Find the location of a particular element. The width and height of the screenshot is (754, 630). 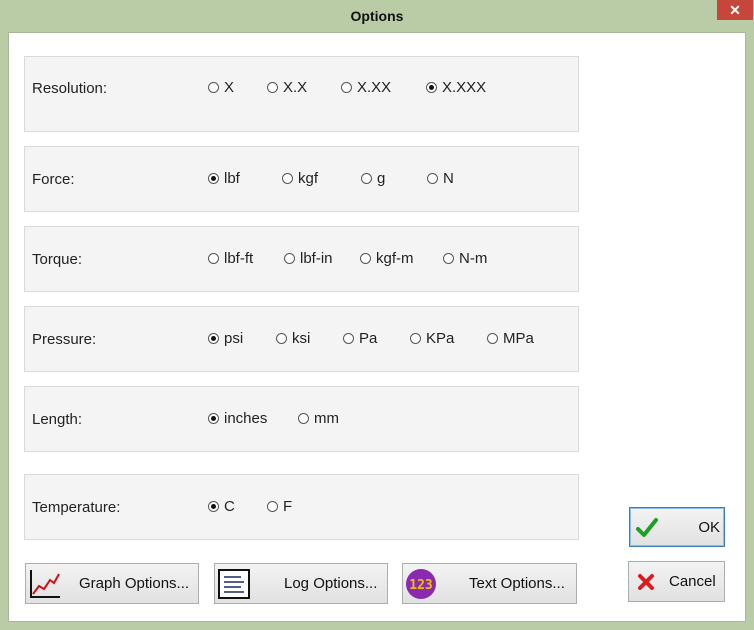

pressure-option-mpa: MPa is located at coordinates (510, 338).